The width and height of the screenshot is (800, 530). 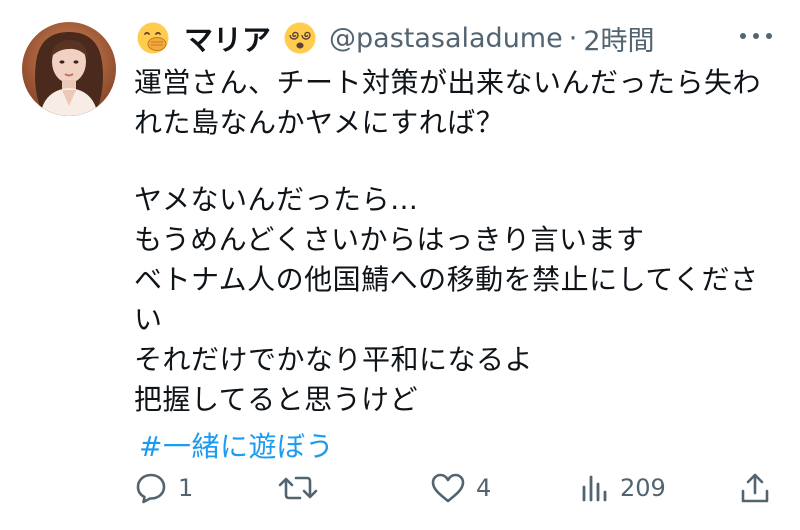 What do you see at coordinates (448, 488) in the screenshot?
I see `heart-icon` at bounding box center [448, 488].